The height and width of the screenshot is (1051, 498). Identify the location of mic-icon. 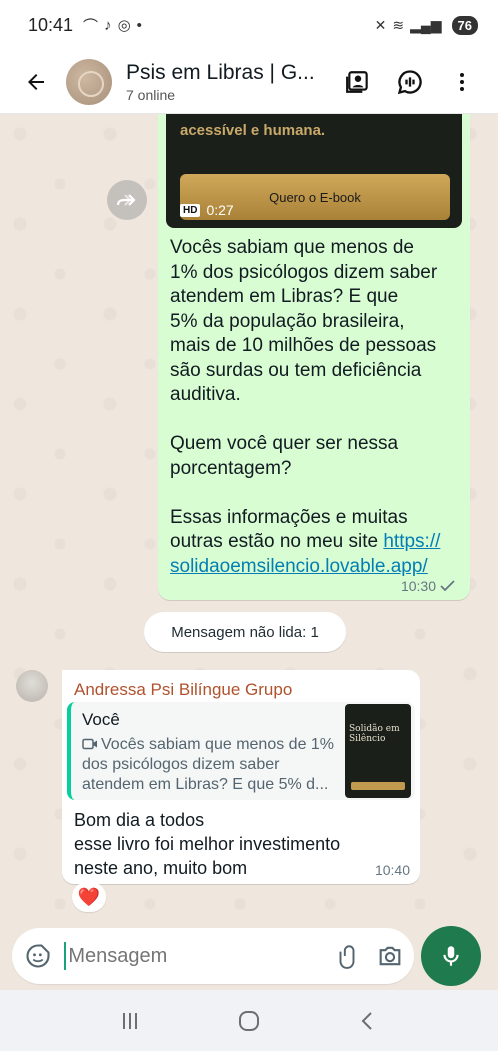
(451, 956).